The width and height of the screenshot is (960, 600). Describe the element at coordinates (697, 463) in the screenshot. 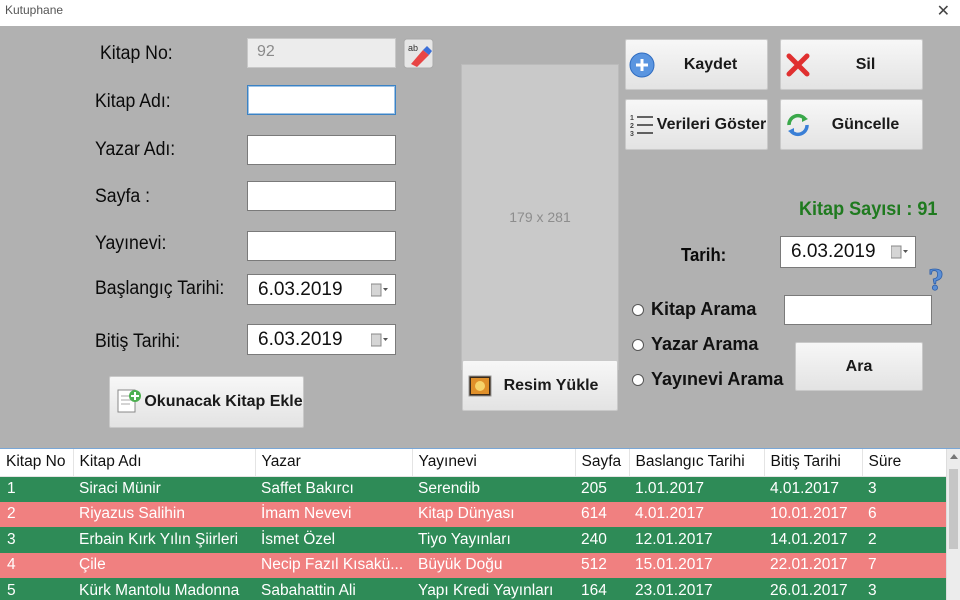

I see `column-header-baslangic-tarihi: Baslangıc Tarihi` at that location.